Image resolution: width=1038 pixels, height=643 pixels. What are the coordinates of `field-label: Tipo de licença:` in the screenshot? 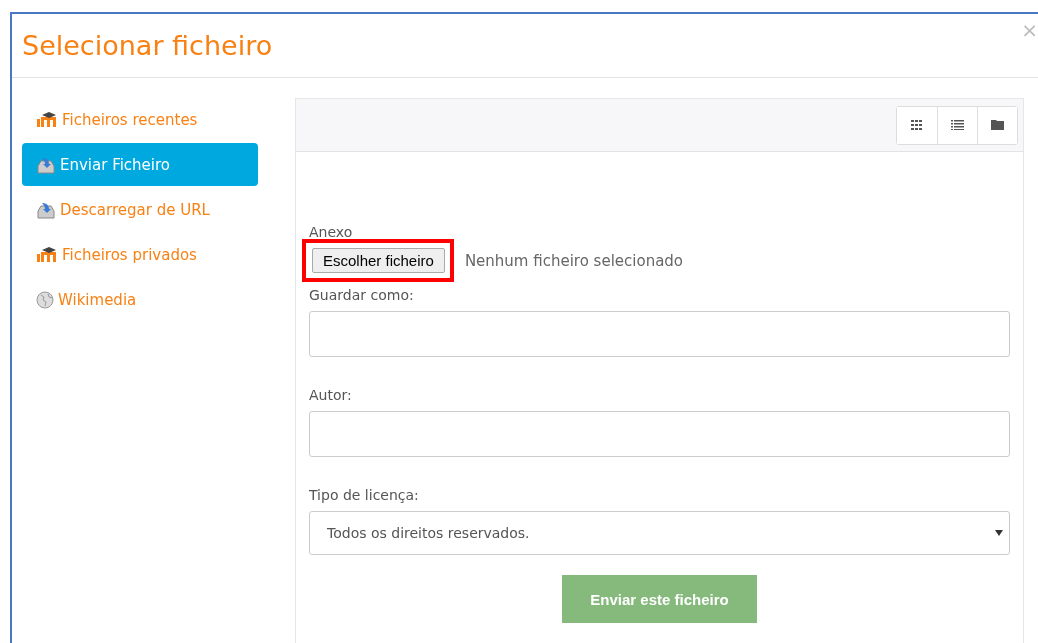 It's located at (364, 495).